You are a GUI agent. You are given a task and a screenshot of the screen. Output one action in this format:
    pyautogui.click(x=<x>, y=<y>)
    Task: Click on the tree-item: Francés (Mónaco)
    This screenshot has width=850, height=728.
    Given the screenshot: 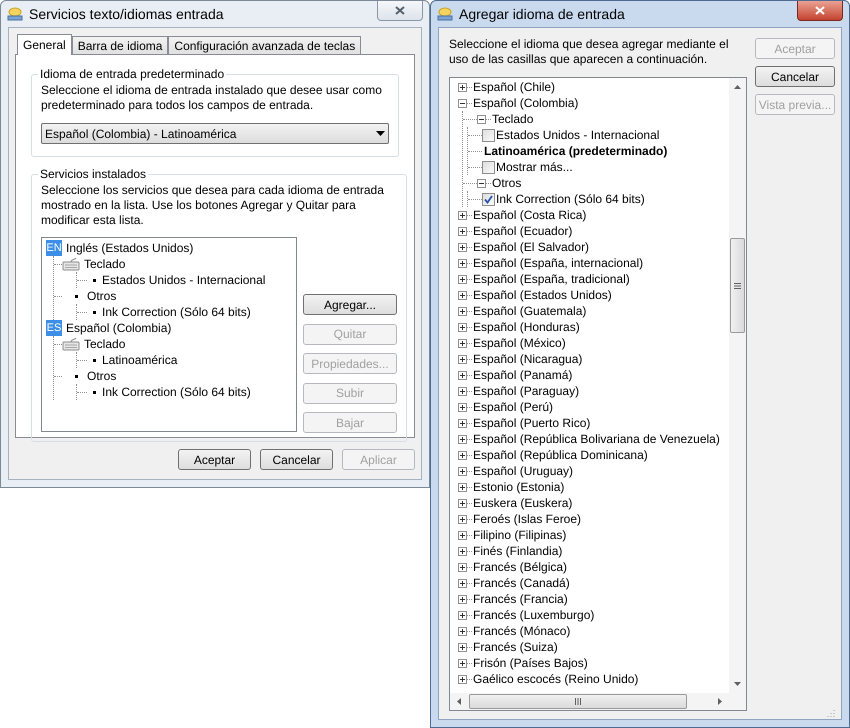 What is the action you would take?
    pyautogui.click(x=521, y=631)
    